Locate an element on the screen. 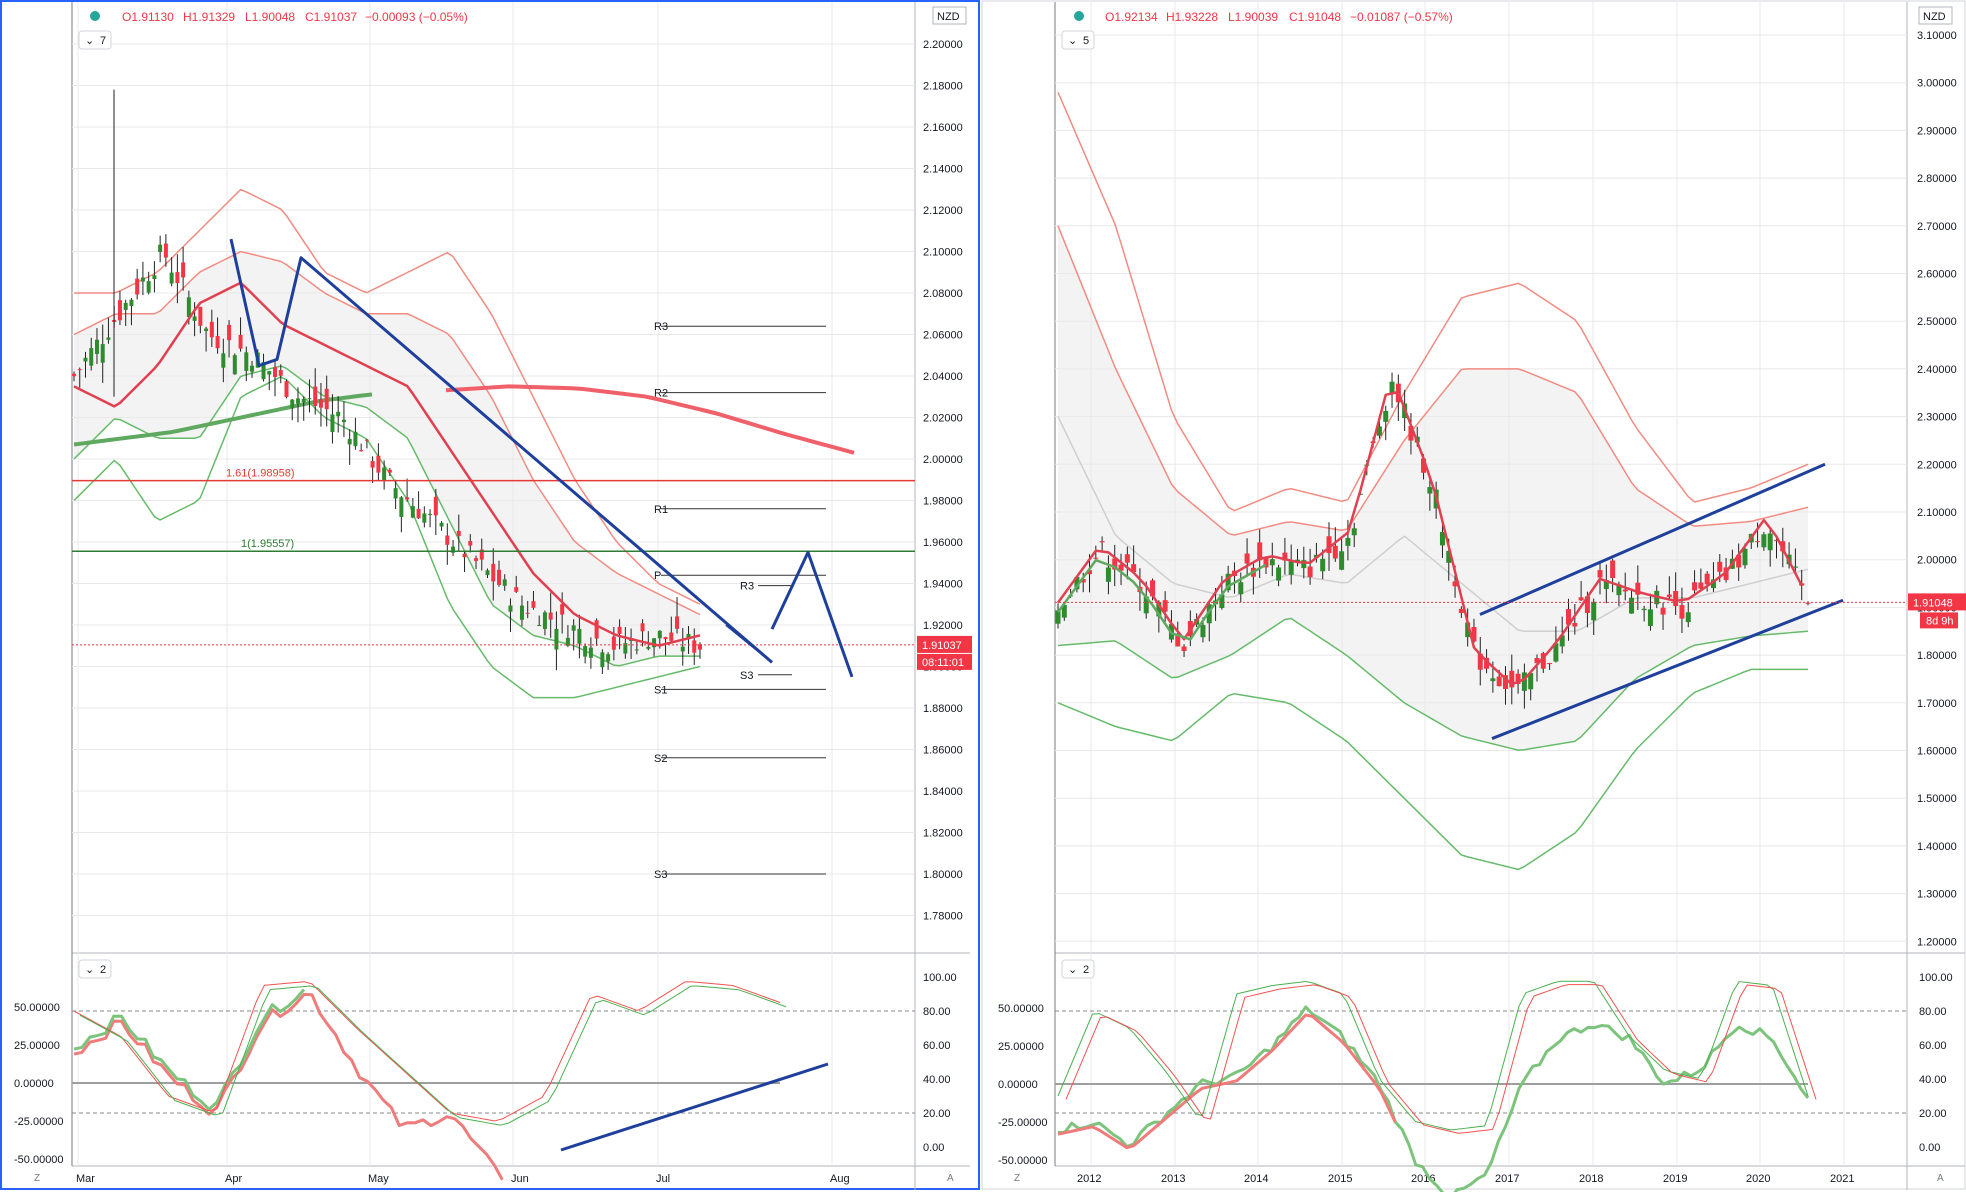 The height and width of the screenshot is (1192, 1966). y-tick-label: 1.80000 is located at coordinates (943, 875).